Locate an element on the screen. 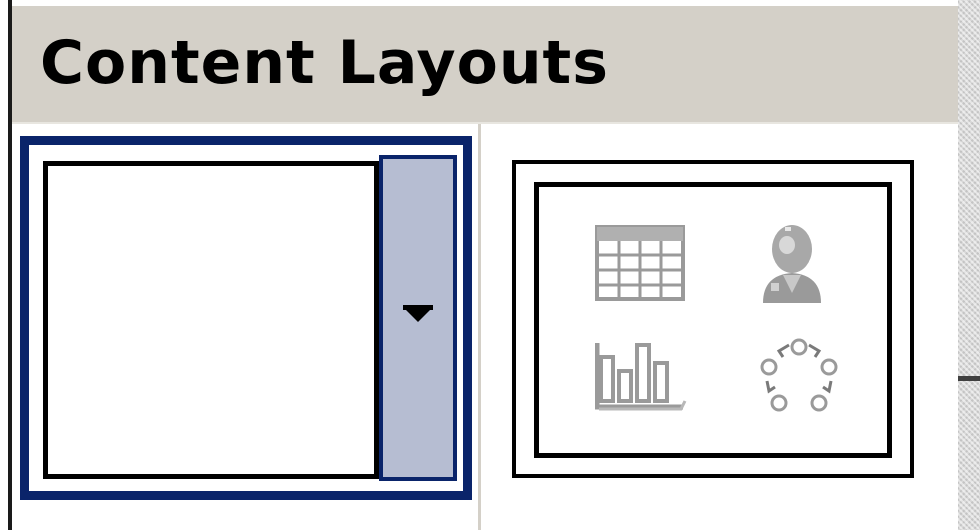 This screenshot has height=530, width=980. layout-dropdown-button is located at coordinates (418, 318).